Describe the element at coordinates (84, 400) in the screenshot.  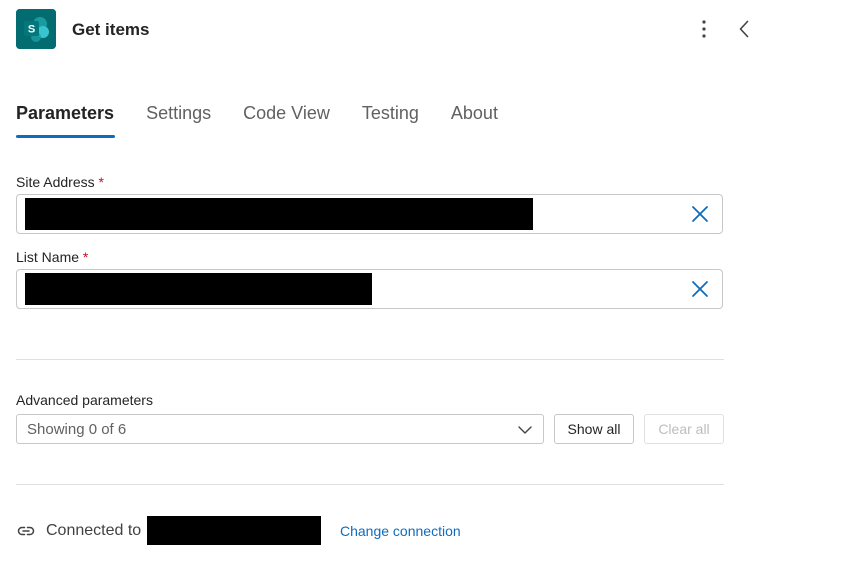
I see `advanced-parameters-label: Advanced parameters` at that location.